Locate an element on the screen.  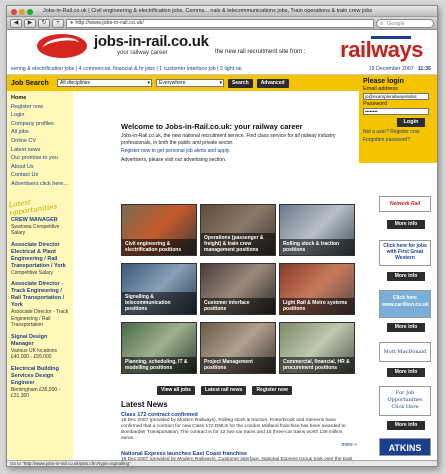
search-icon: ⌕ is located at coordinates (382, 23).